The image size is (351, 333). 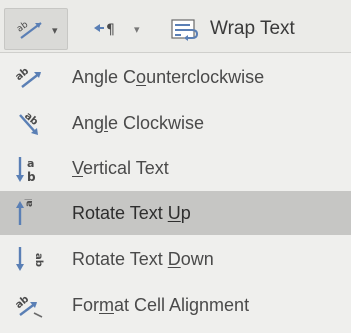 What do you see at coordinates (143, 259) in the screenshot?
I see `menu-item-label: Rotate Text Down` at bounding box center [143, 259].